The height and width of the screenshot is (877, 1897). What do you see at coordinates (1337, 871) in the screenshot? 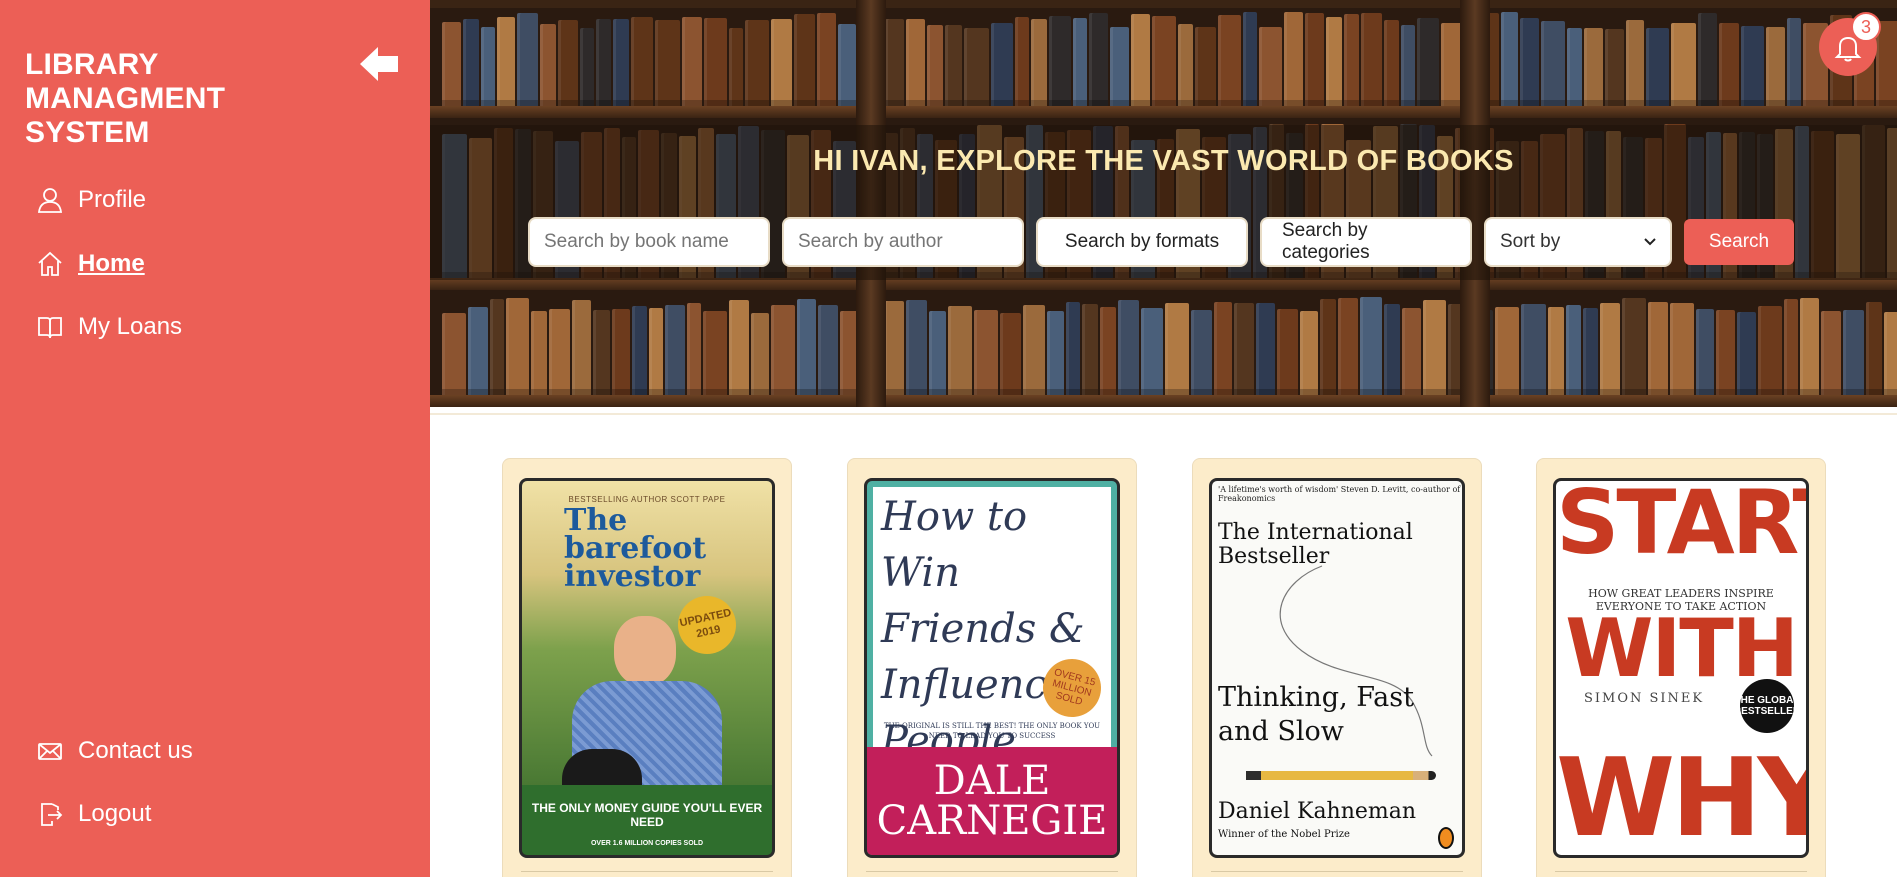
I see `card-divider` at bounding box center [1337, 871].